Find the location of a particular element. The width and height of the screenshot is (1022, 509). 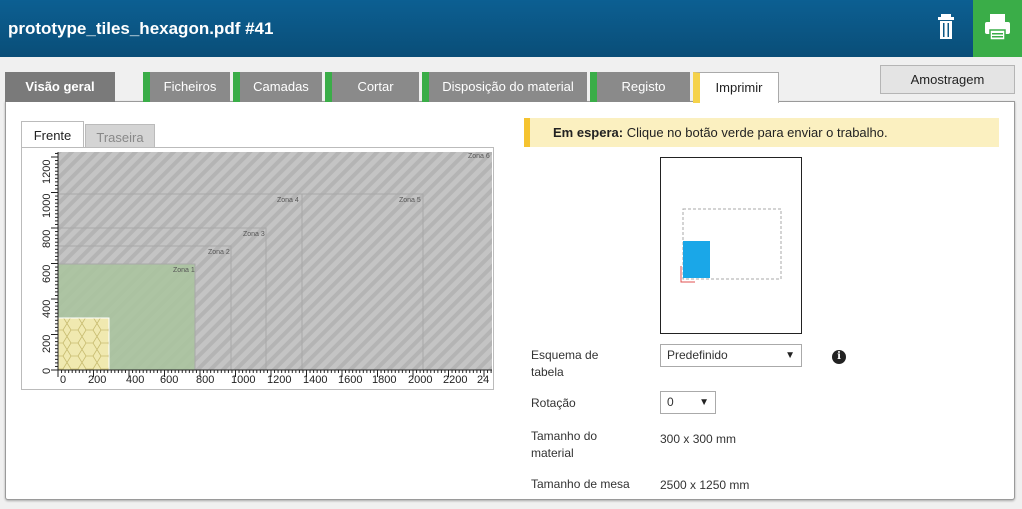

table-scheme-value: Predefinido is located at coordinates (697, 355).